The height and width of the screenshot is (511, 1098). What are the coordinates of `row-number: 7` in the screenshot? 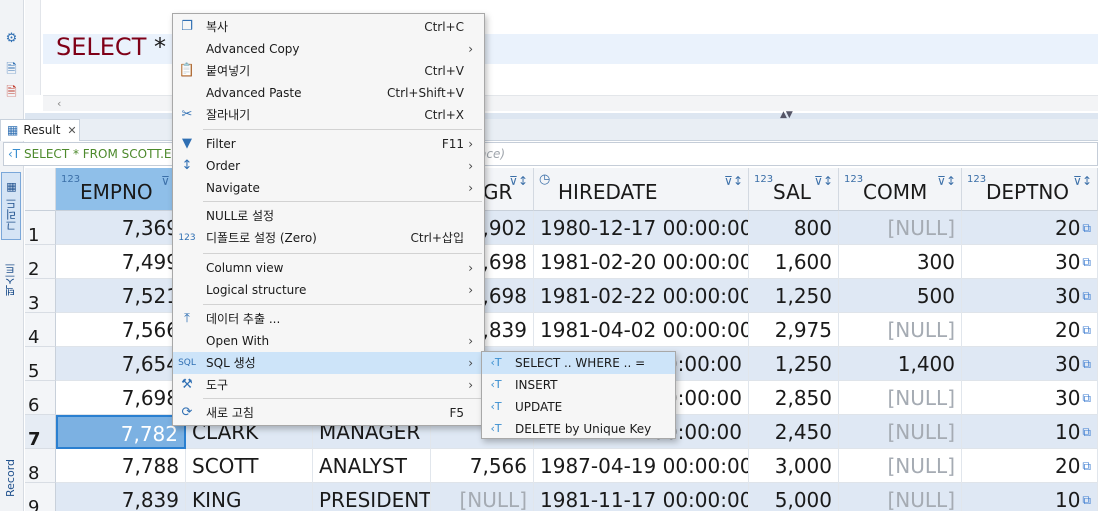 It's located at (40, 432).